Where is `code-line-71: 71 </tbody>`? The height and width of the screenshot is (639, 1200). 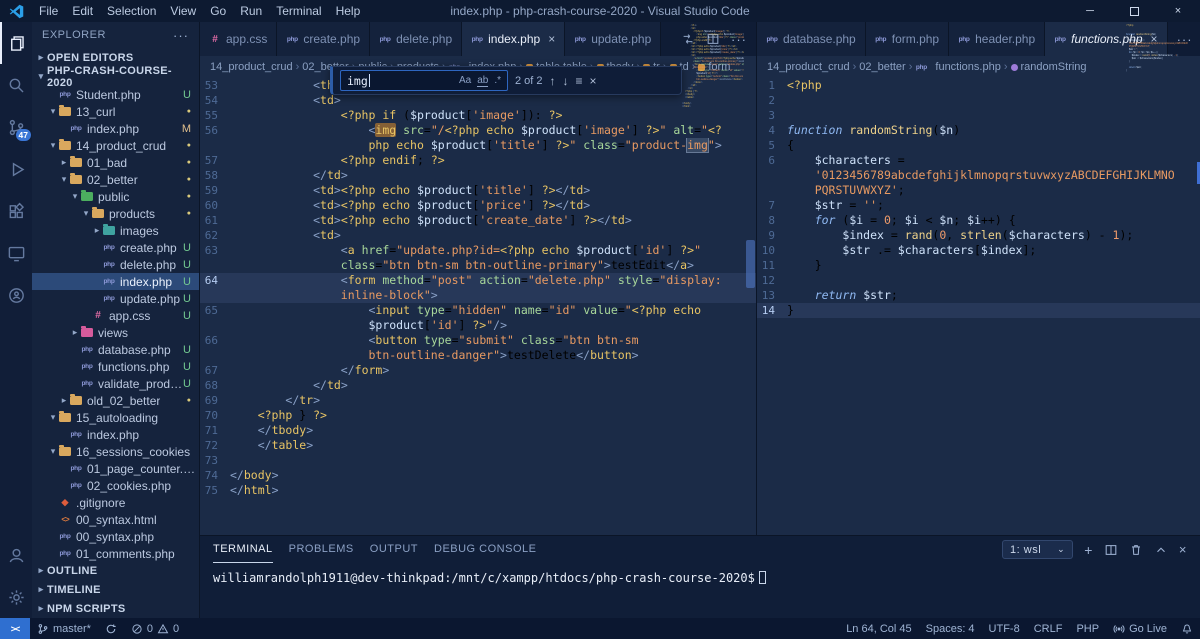
code-line-71: 71 </tbody> is located at coordinates (478, 430).